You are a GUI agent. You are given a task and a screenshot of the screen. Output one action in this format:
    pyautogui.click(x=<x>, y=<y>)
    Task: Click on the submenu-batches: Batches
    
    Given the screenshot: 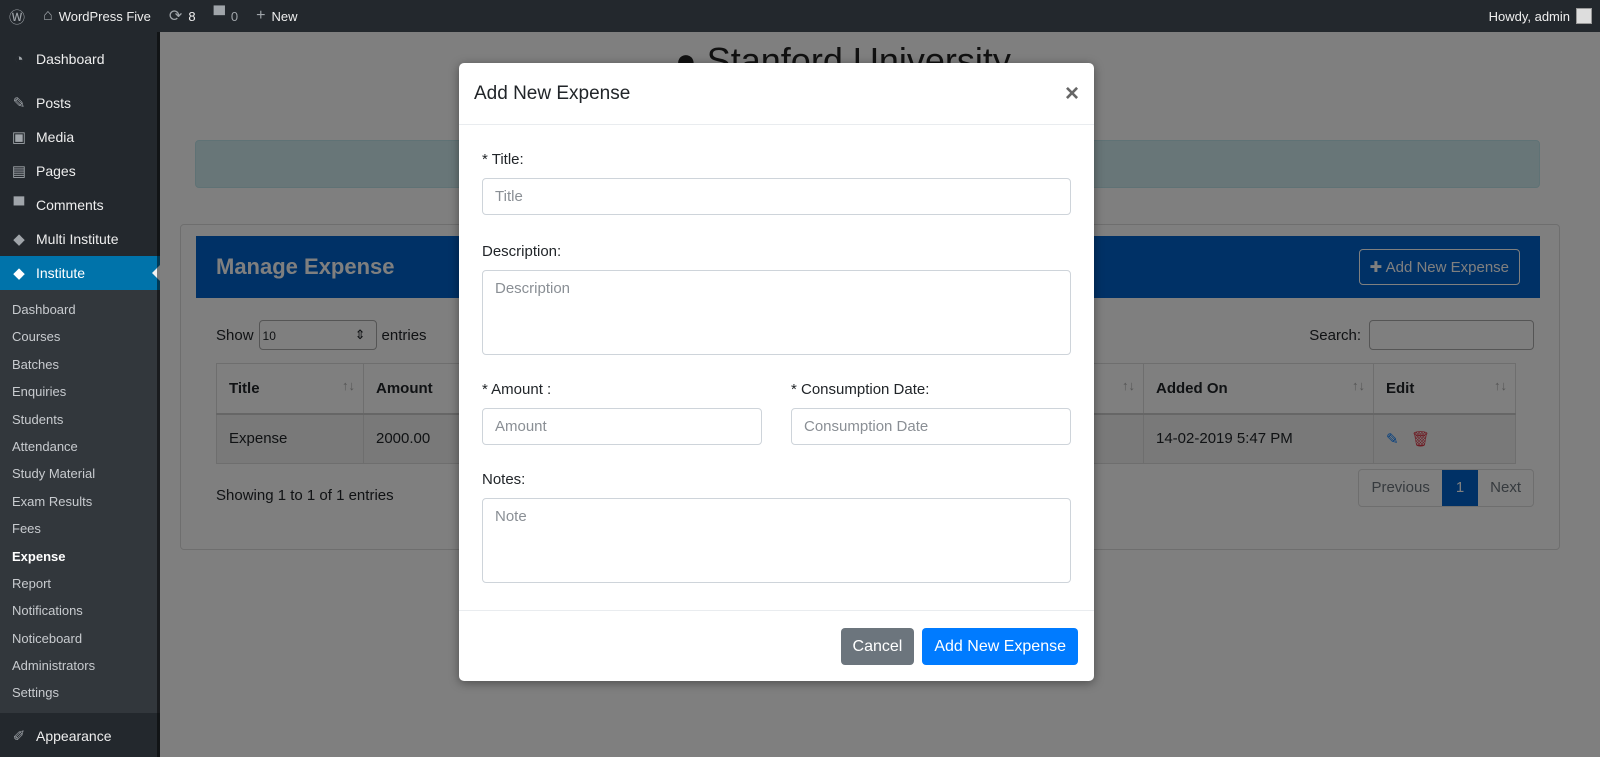 What is the action you would take?
    pyautogui.click(x=80, y=364)
    